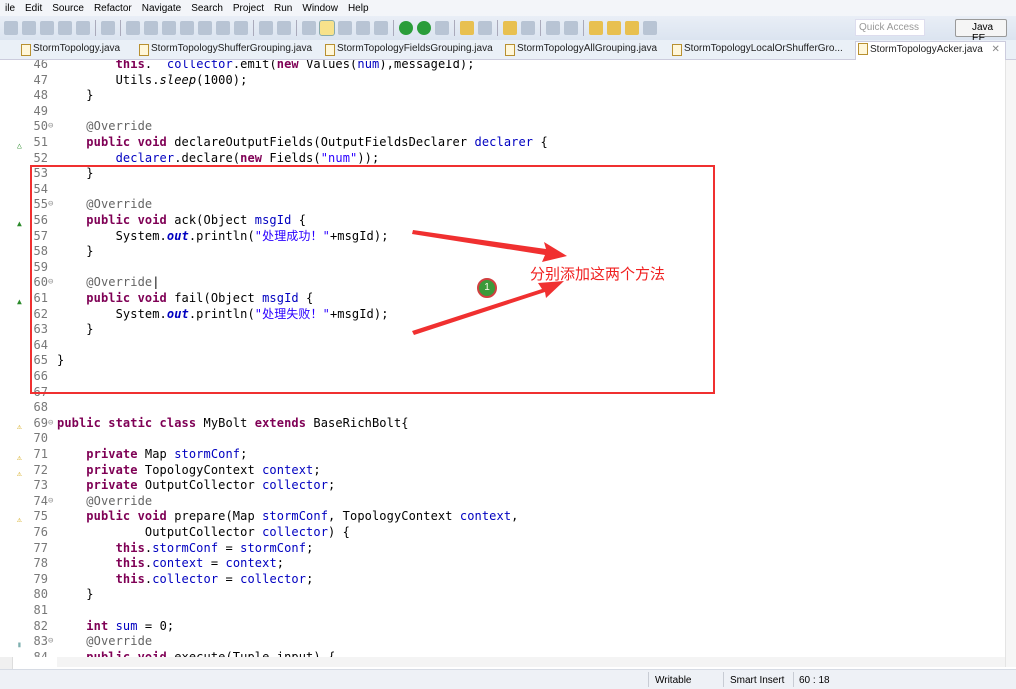 This screenshot has width=1016, height=689. I want to click on menu-help: Help, so click(358, 8).